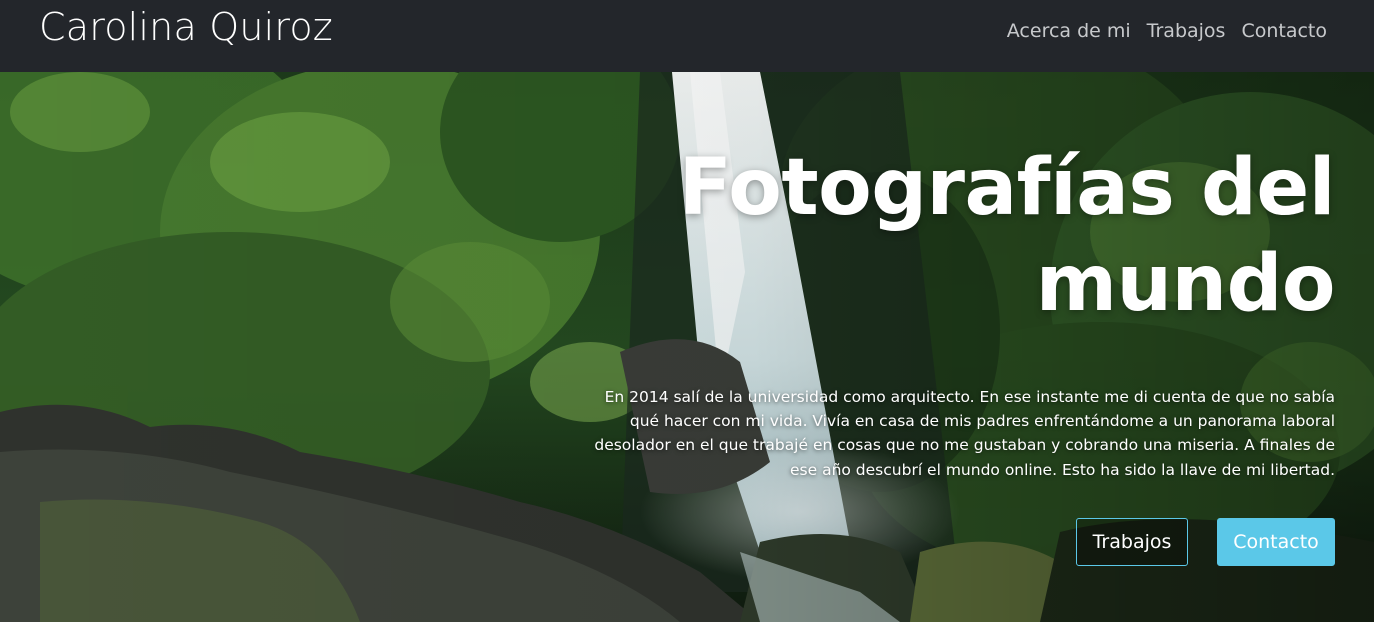 The height and width of the screenshot is (622, 1374). What do you see at coordinates (1069, 31) in the screenshot?
I see `nav-link-acerca: Acerca de mi` at bounding box center [1069, 31].